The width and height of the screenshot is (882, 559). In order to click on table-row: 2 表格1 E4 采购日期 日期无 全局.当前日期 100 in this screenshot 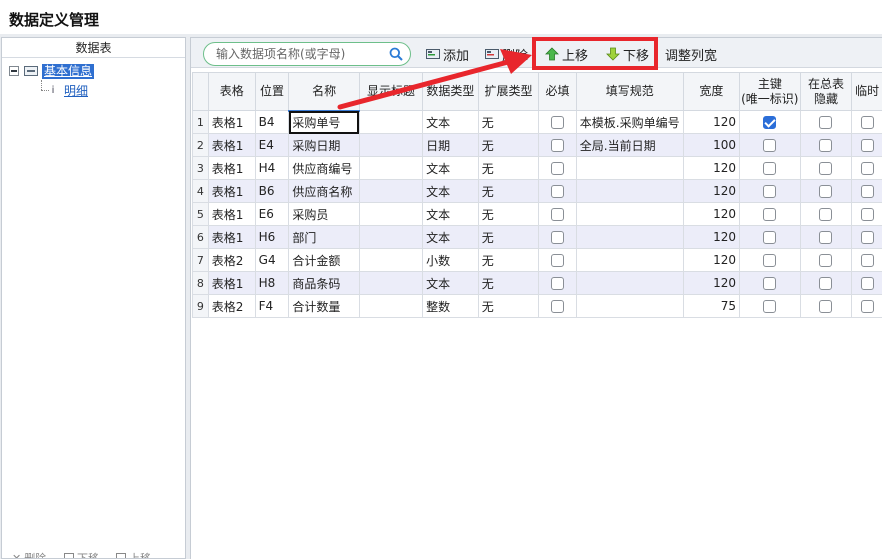, I will do `click(537, 145)`.